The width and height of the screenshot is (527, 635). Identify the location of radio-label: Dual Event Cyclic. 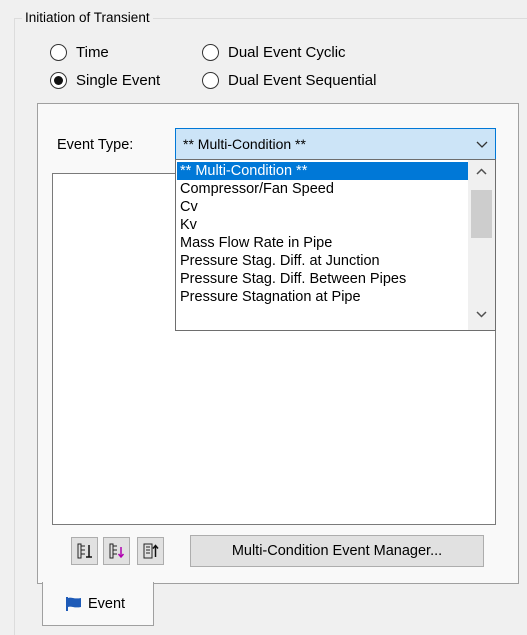
(287, 52).